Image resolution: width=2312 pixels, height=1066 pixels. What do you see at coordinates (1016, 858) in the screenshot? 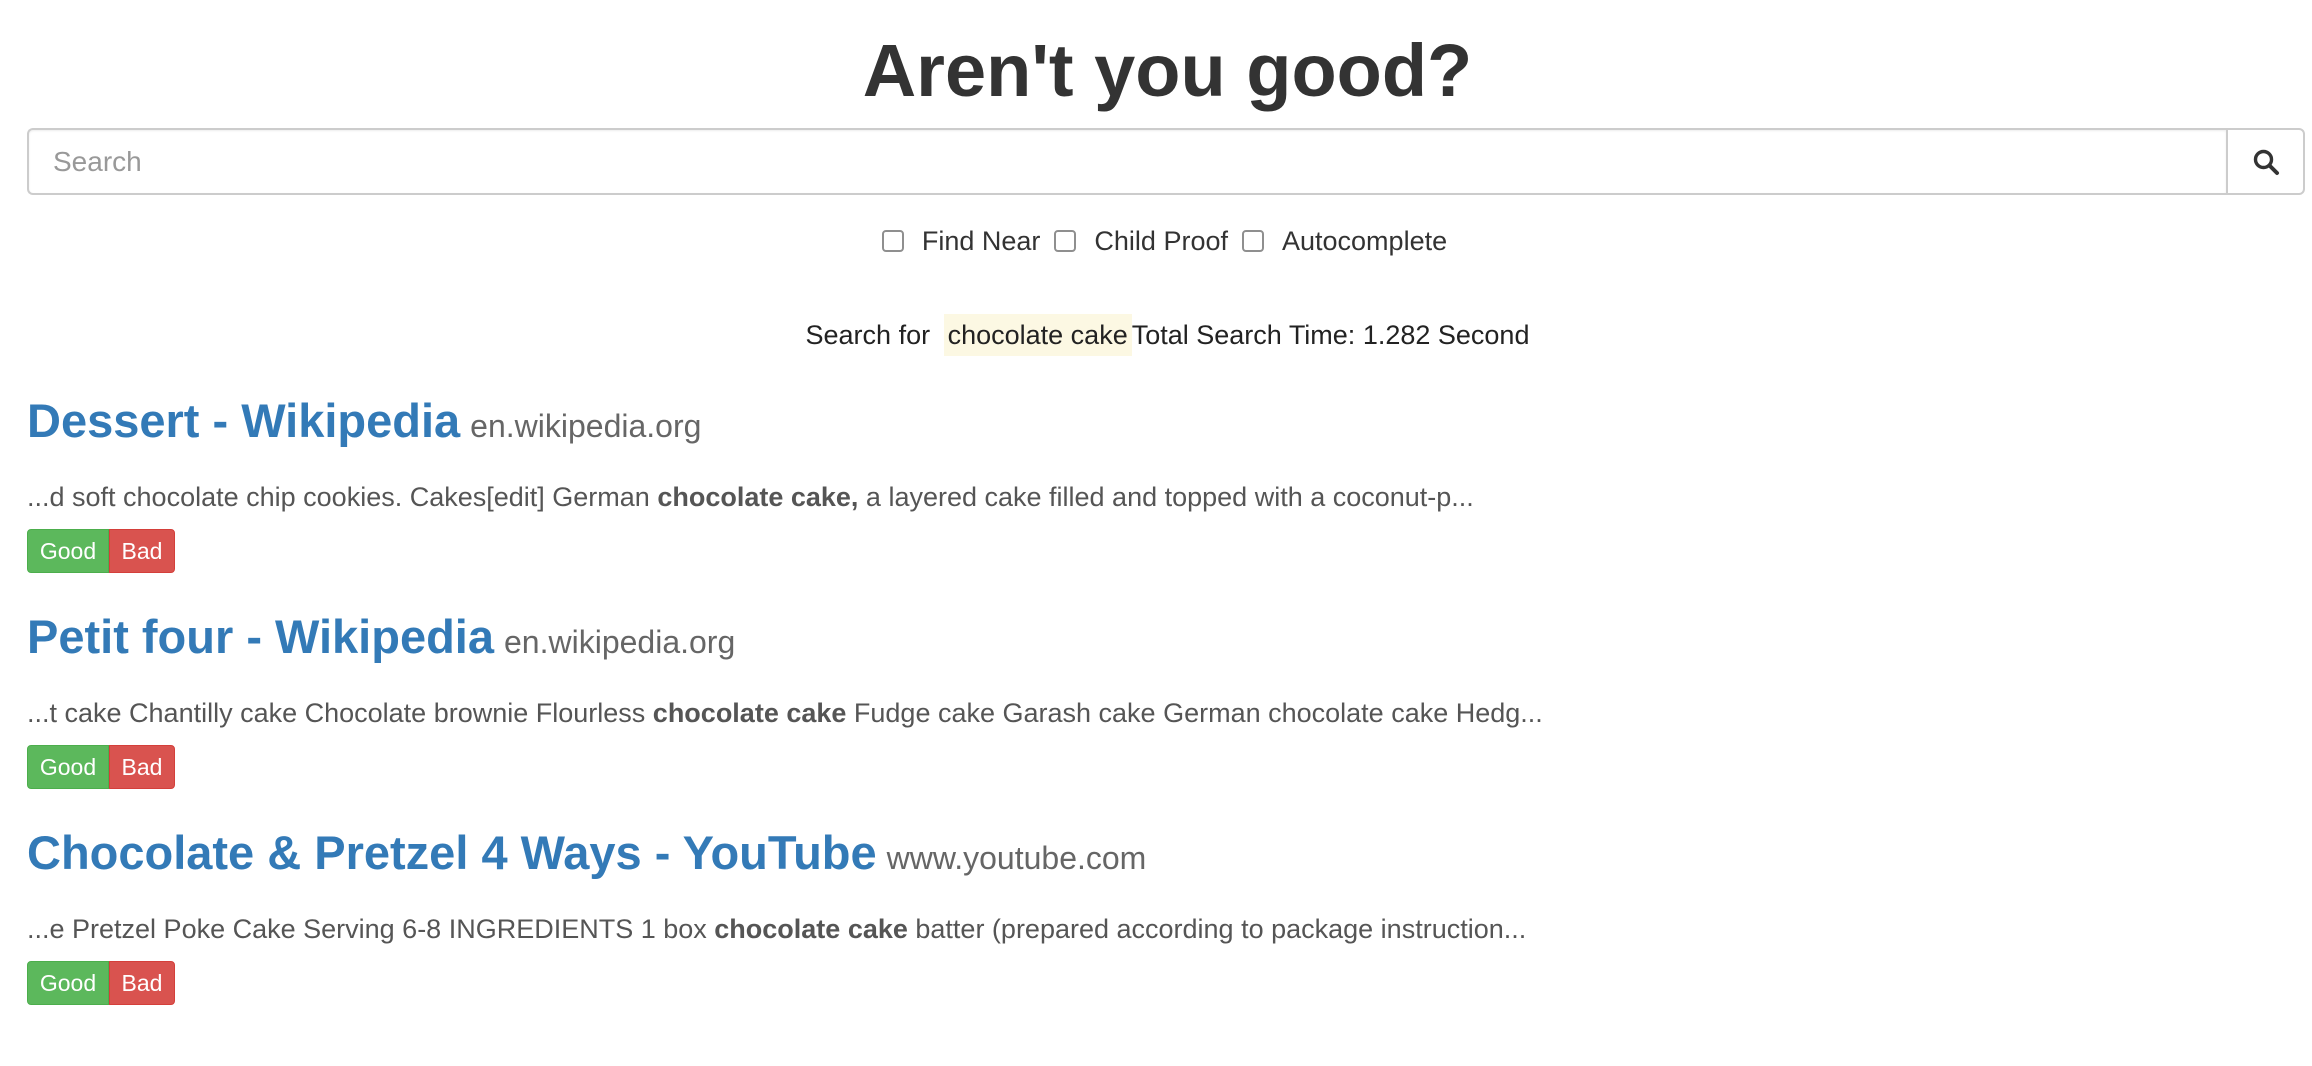
I see `result-domain: www.youtube.com` at bounding box center [1016, 858].